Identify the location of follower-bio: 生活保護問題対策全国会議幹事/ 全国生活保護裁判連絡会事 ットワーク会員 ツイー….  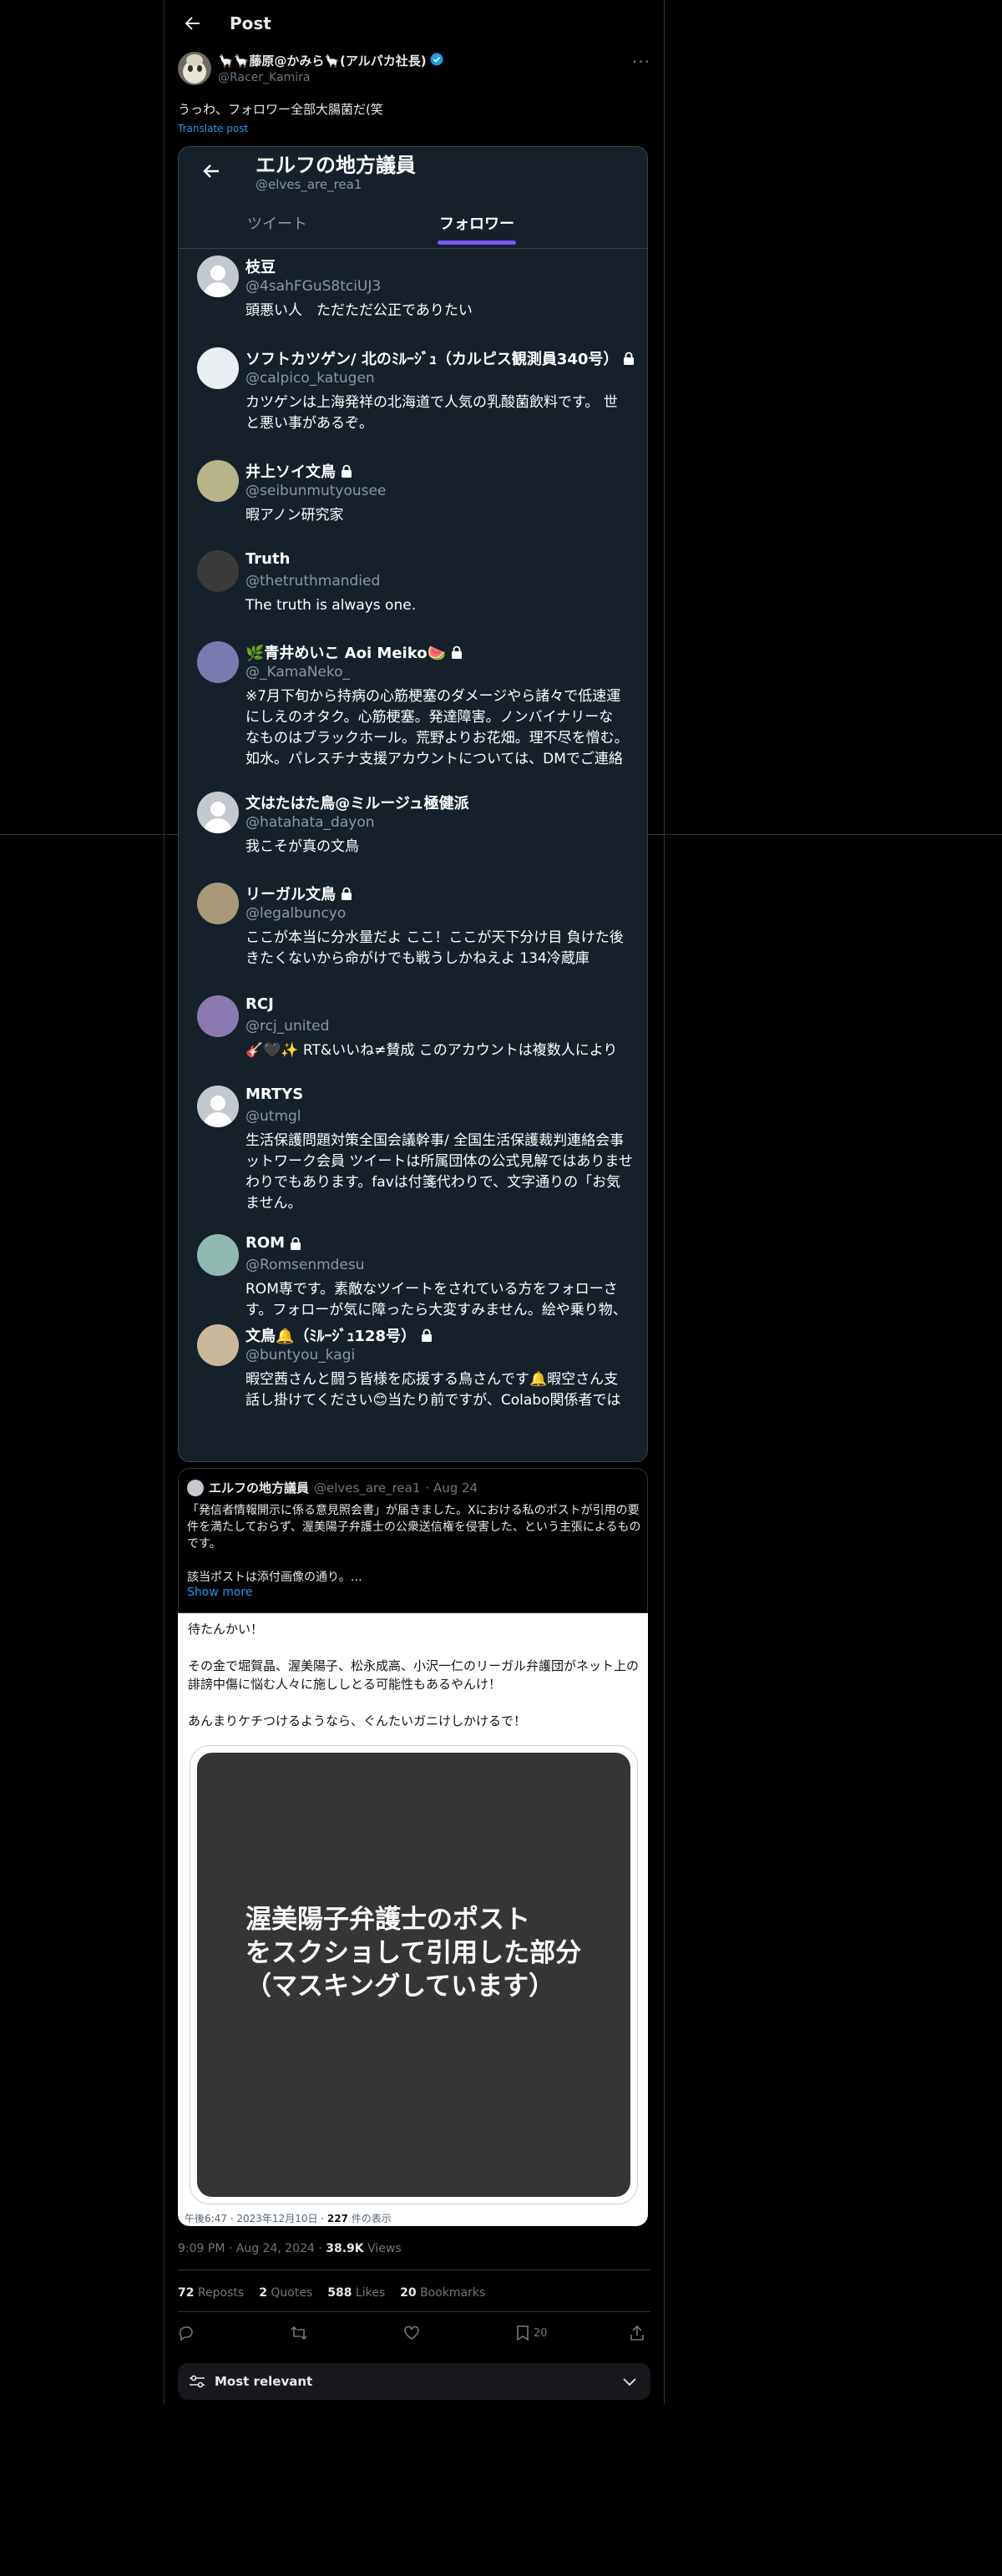
(439, 1172).